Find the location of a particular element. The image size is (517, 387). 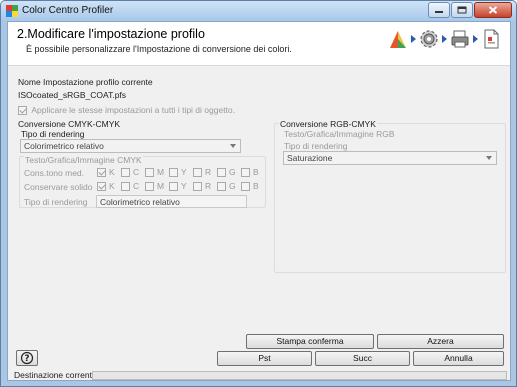

minimize-button is located at coordinates (439, 10).